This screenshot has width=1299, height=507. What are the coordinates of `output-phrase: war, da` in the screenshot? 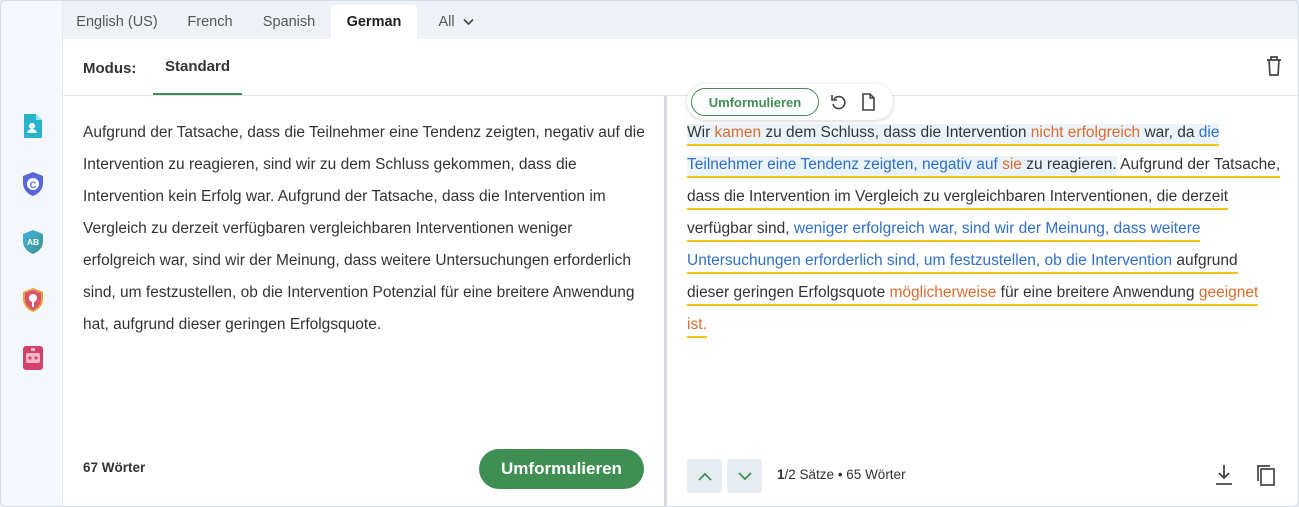 It's located at (1169, 132).